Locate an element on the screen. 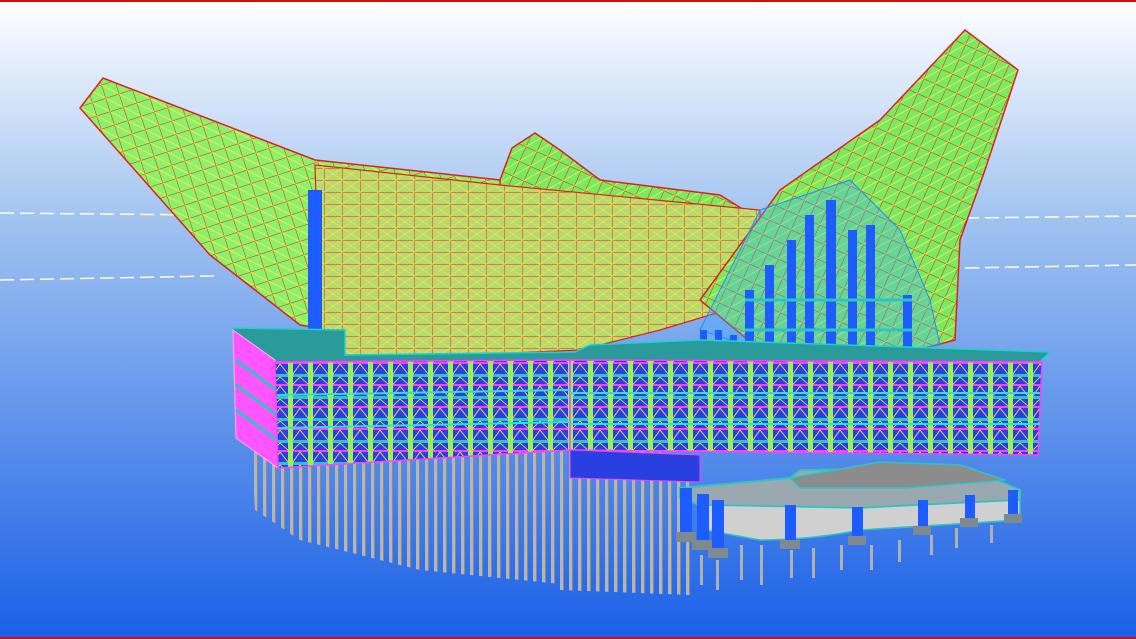 The width and height of the screenshot is (1136, 639). podium-facade-lower is located at coordinates (635, 466).